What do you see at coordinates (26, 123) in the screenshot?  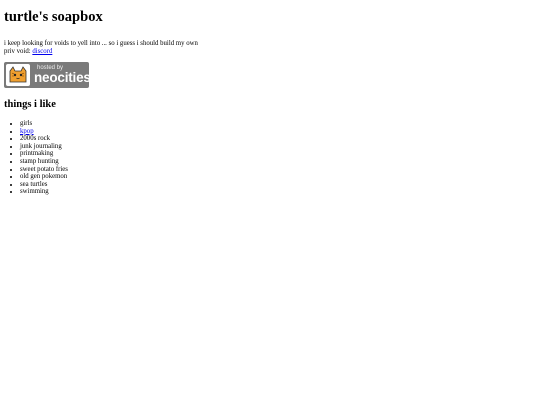 I see `list-item-label: girls` at bounding box center [26, 123].